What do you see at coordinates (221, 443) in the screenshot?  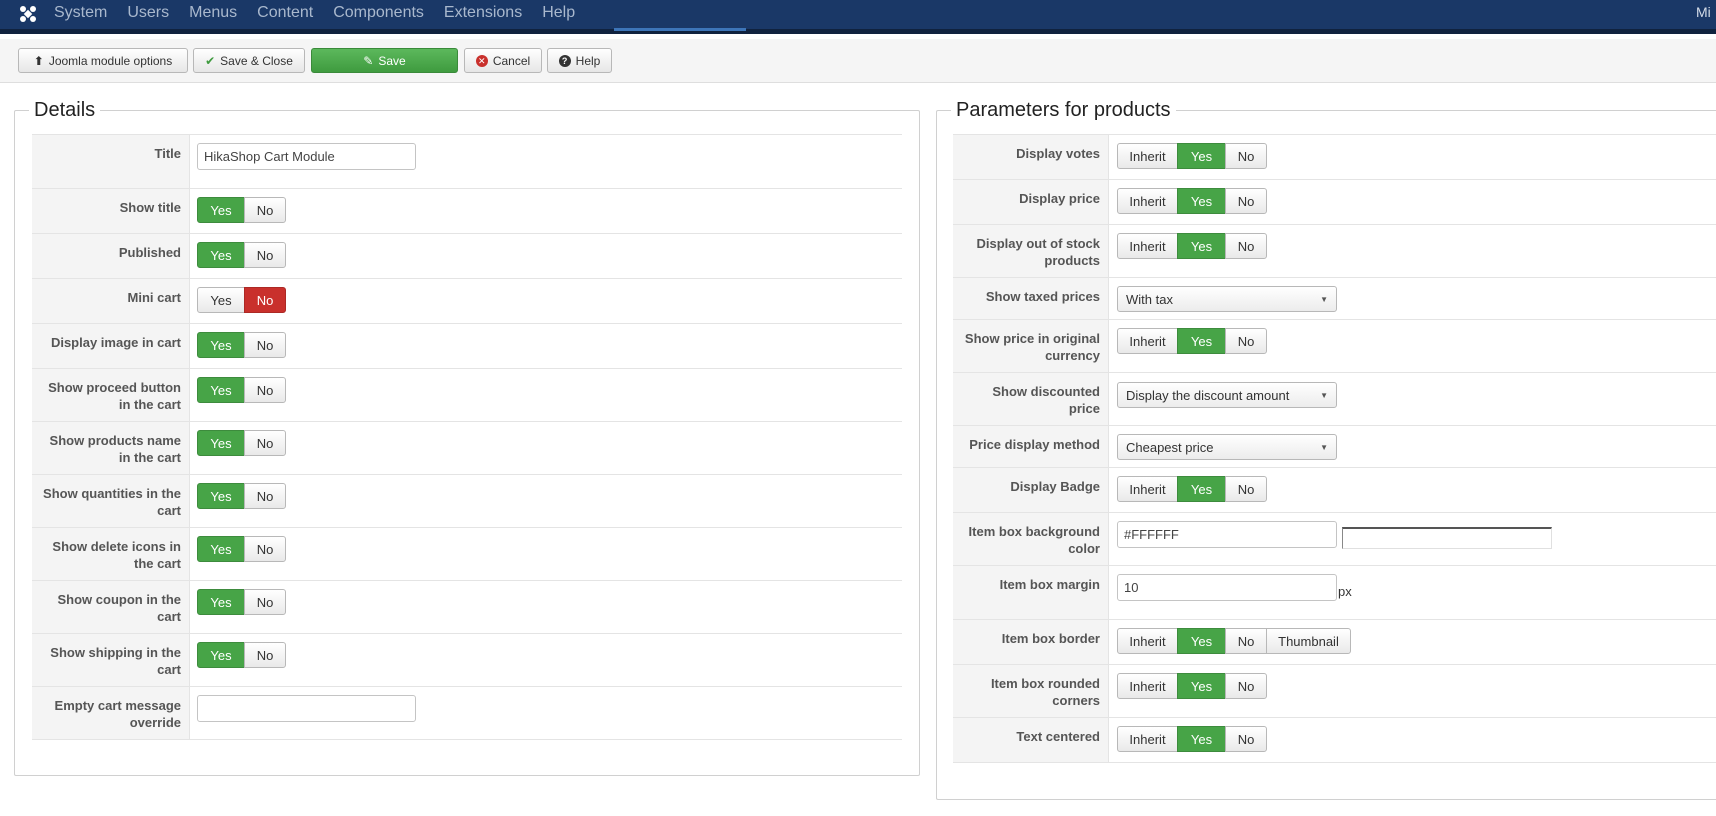 I see `products-name-yes: Yes` at bounding box center [221, 443].